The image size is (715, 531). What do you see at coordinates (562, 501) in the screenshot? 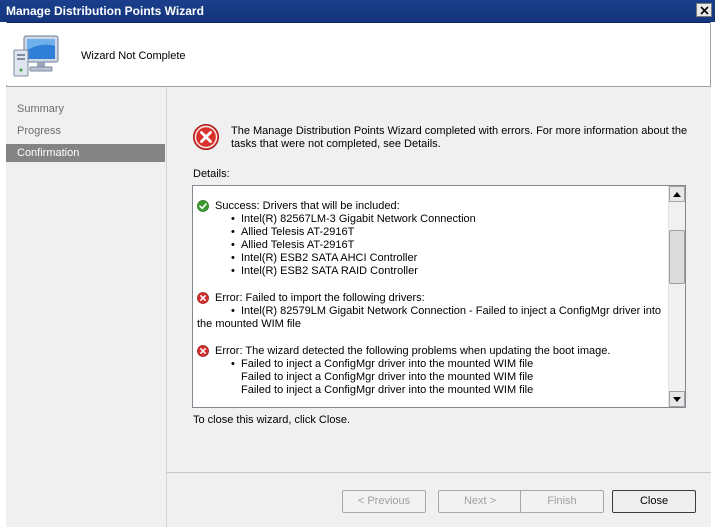
I see `finish-button: Finish` at bounding box center [562, 501].